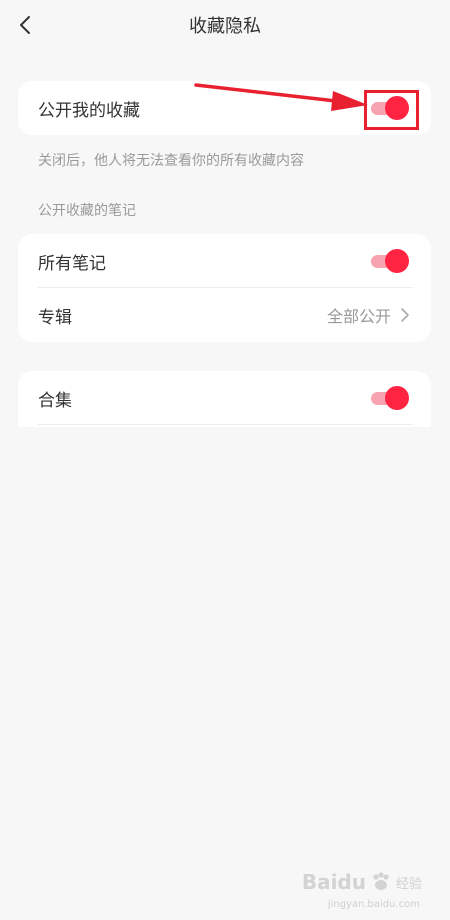 This screenshot has width=450, height=920. I want to click on notes-group-card: 所有笔记 专辑 全部公开, so click(224, 288).